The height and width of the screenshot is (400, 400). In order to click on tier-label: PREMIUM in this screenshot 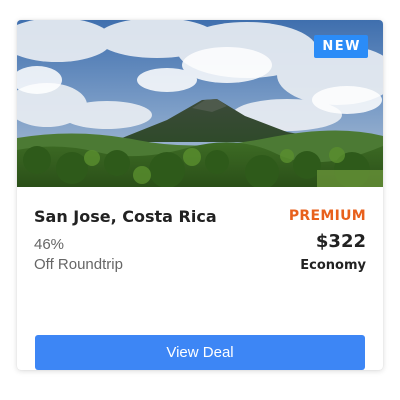, I will do `click(327, 216)`.